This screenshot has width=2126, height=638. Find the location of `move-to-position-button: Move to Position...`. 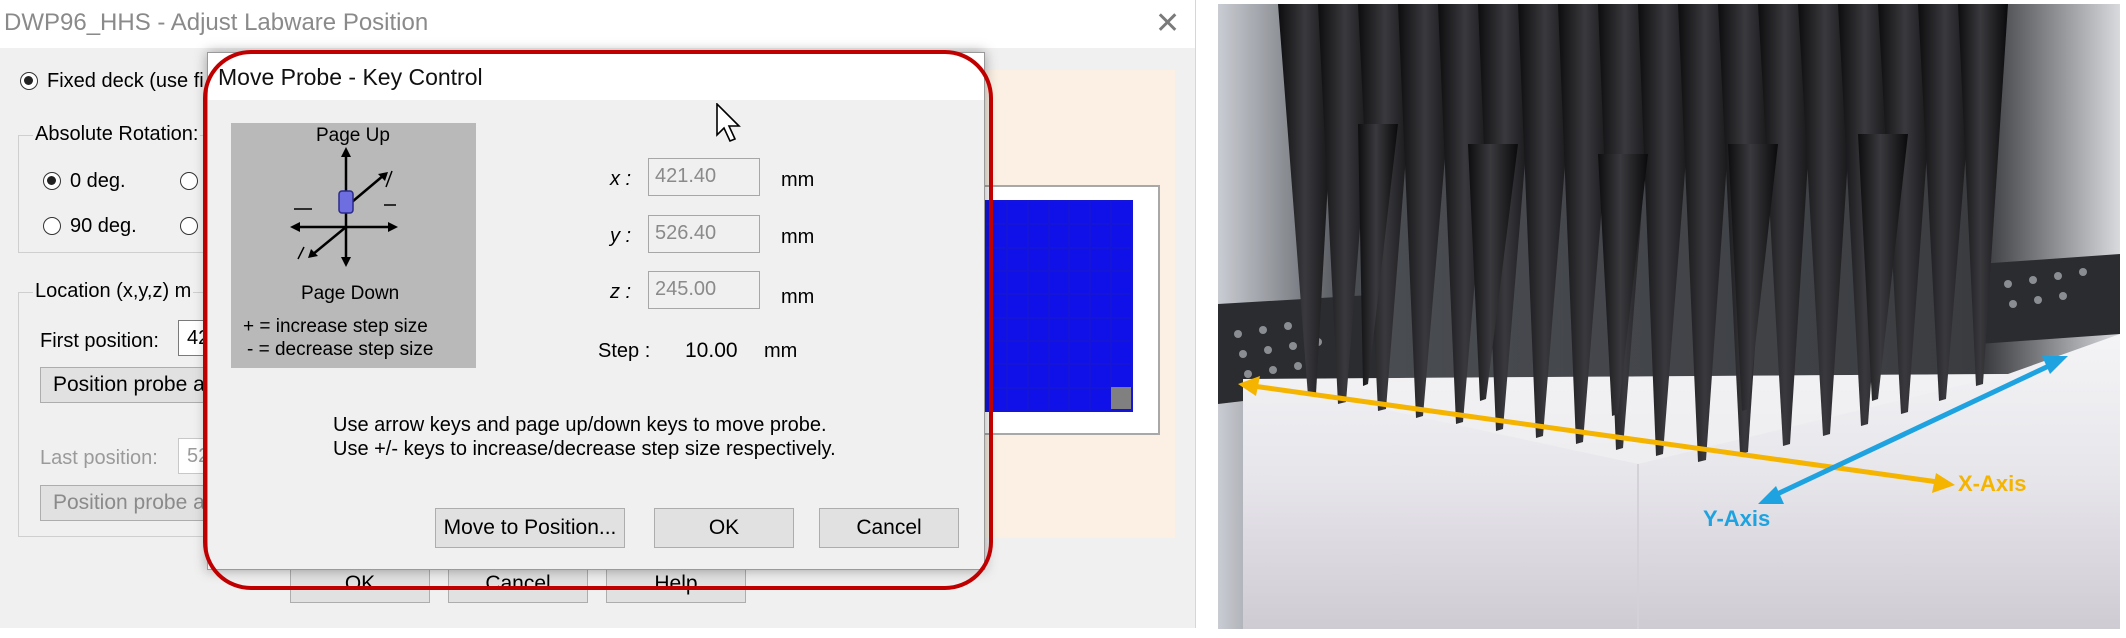

move-to-position-button: Move to Position... is located at coordinates (530, 528).